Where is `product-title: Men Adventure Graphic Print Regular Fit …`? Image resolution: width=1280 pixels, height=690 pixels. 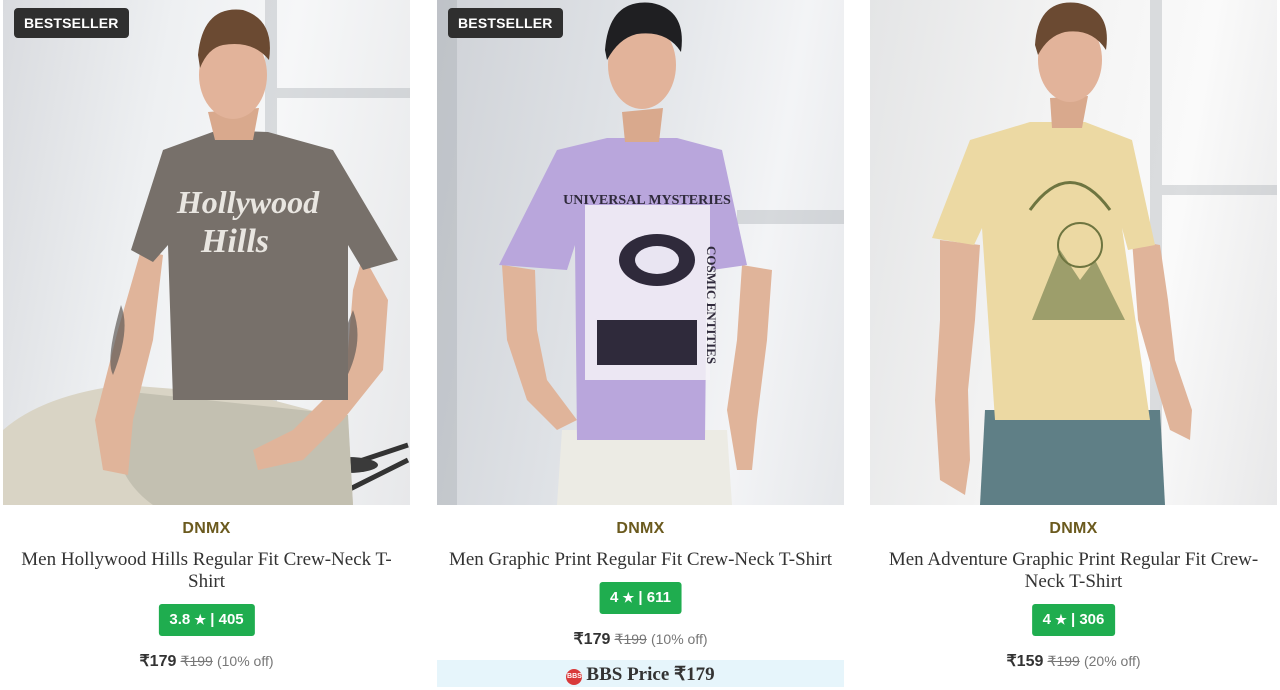
product-title: Men Adventure Graphic Print Regular Fit … is located at coordinates (1073, 571).